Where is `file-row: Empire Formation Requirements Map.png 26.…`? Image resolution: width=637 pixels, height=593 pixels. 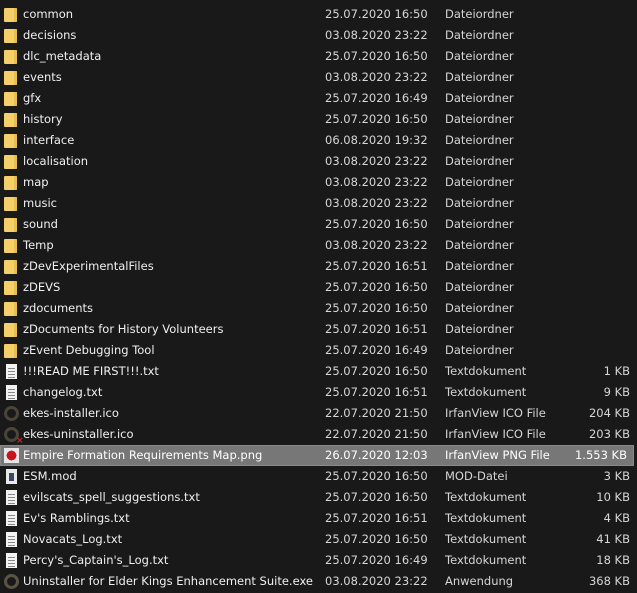
file-row: Empire Formation Requirements Map.png 26.… is located at coordinates (317, 455).